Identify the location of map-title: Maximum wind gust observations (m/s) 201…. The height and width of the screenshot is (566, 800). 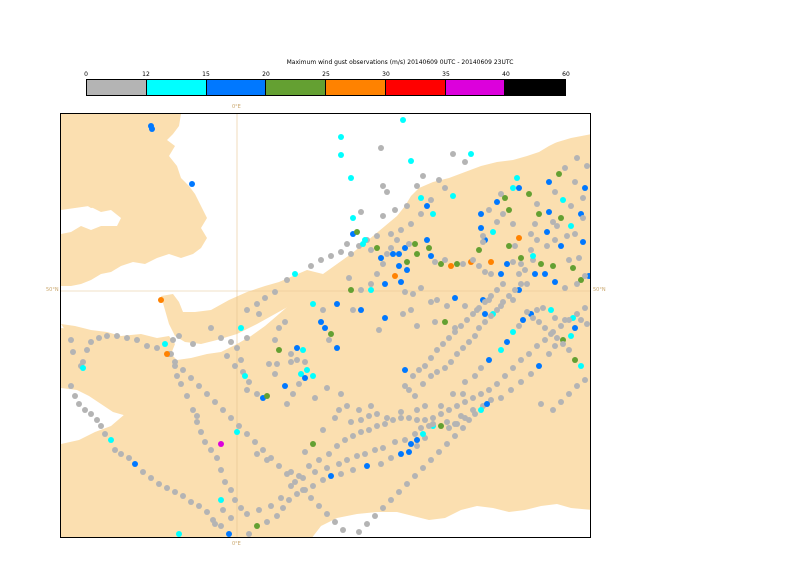
(400, 62).